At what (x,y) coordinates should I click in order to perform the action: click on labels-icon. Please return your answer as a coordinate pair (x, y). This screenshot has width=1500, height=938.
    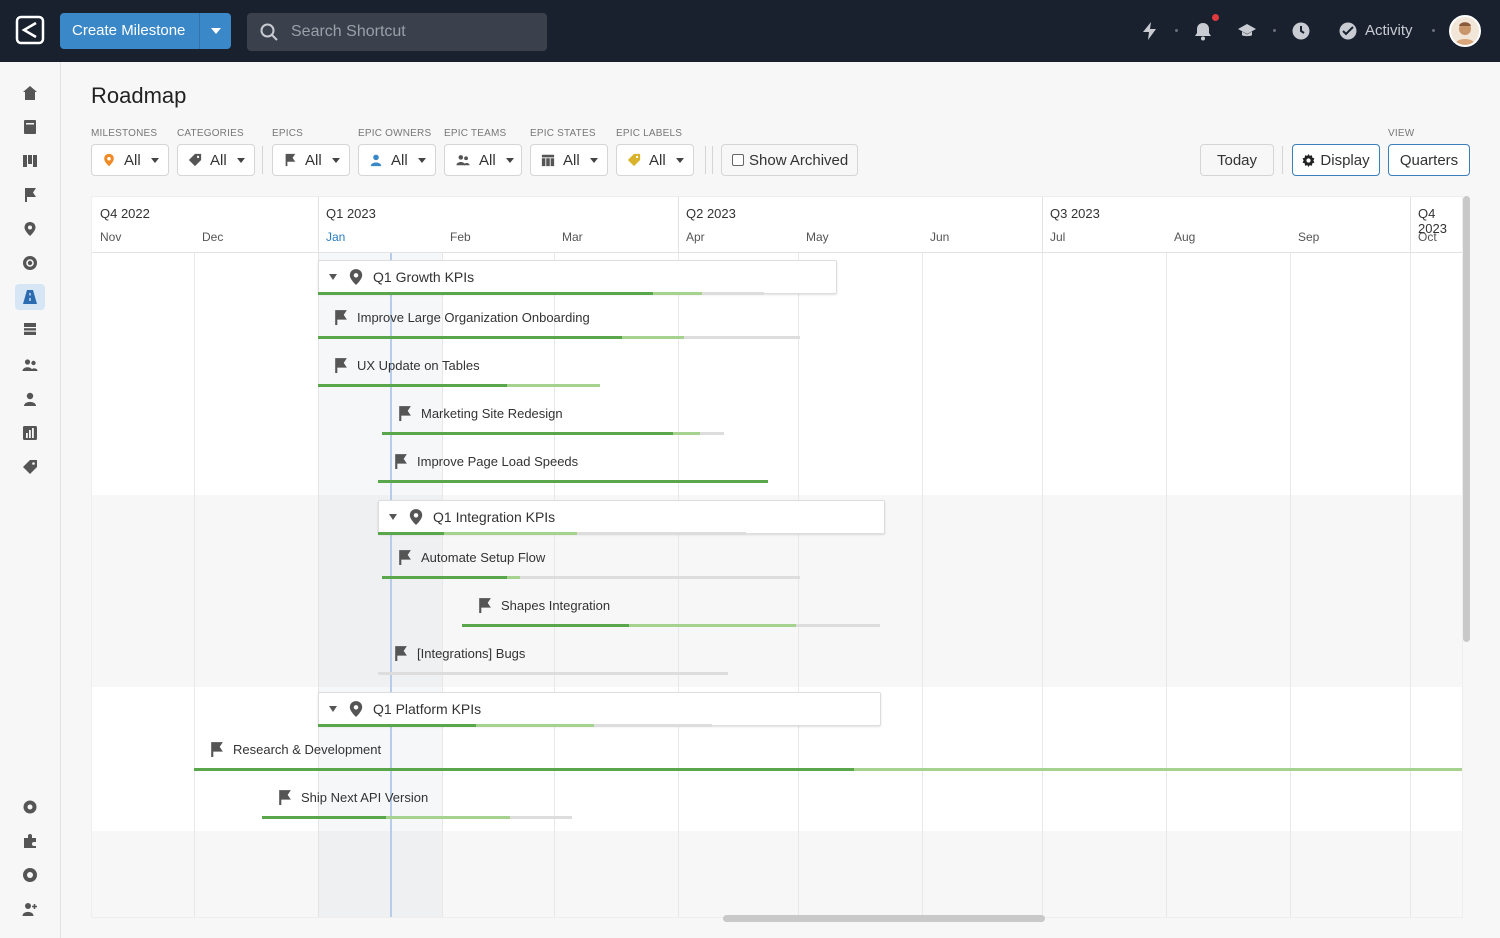
    Looking at the image, I should click on (30, 467).